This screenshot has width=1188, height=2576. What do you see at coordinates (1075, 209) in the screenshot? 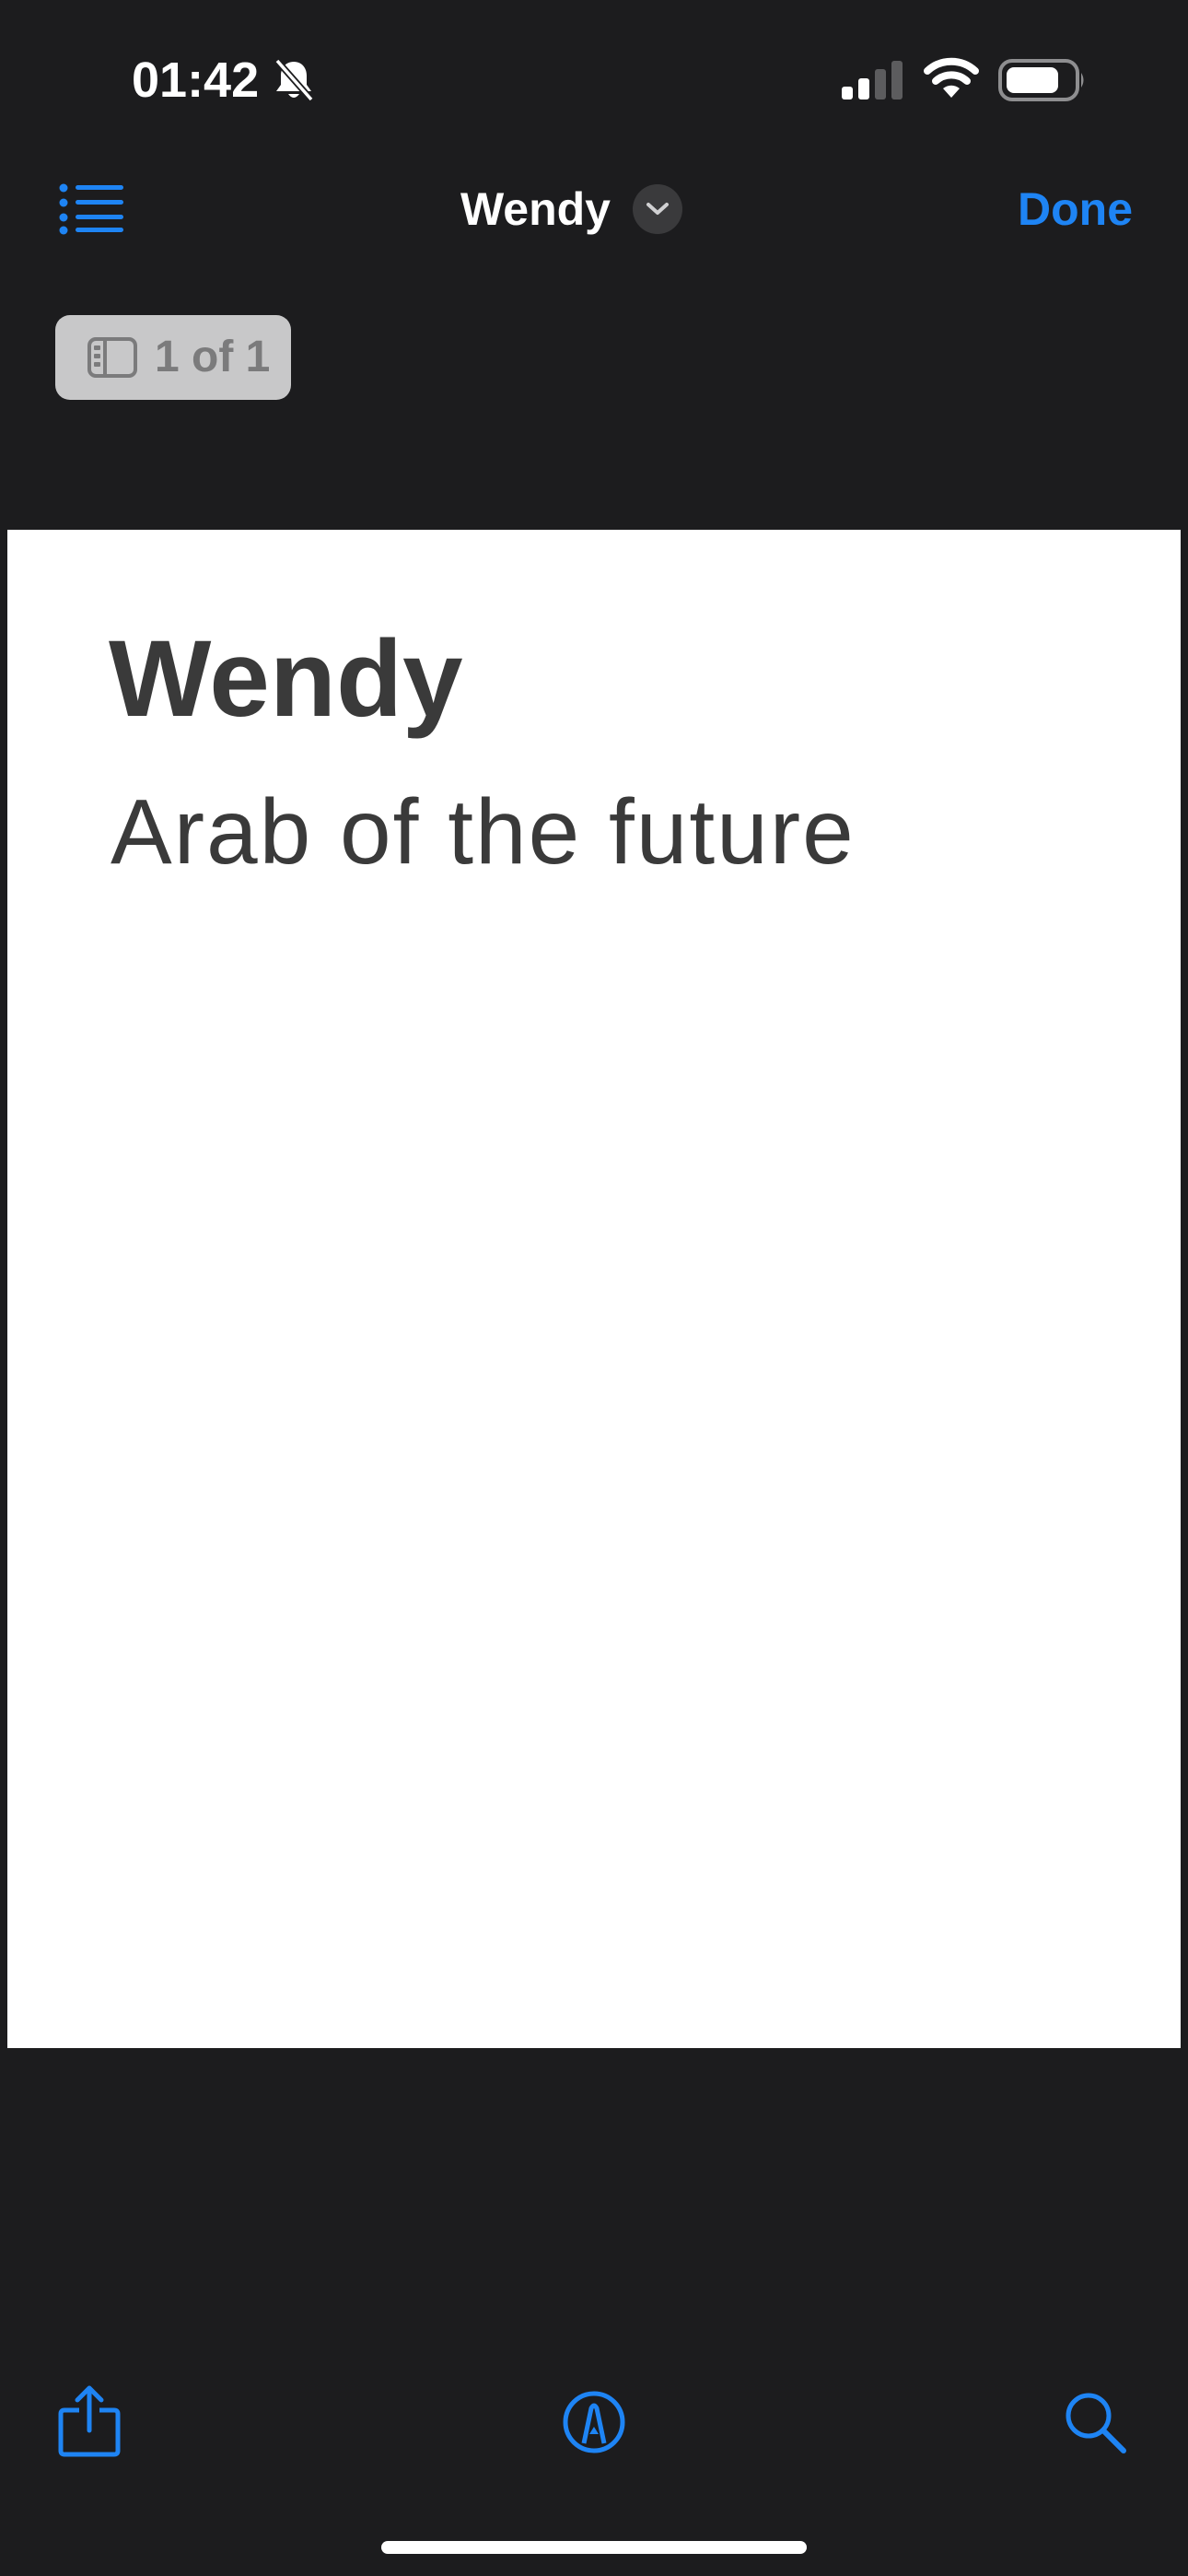
I see `done-button: Done` at bounding box center [1075, 209].